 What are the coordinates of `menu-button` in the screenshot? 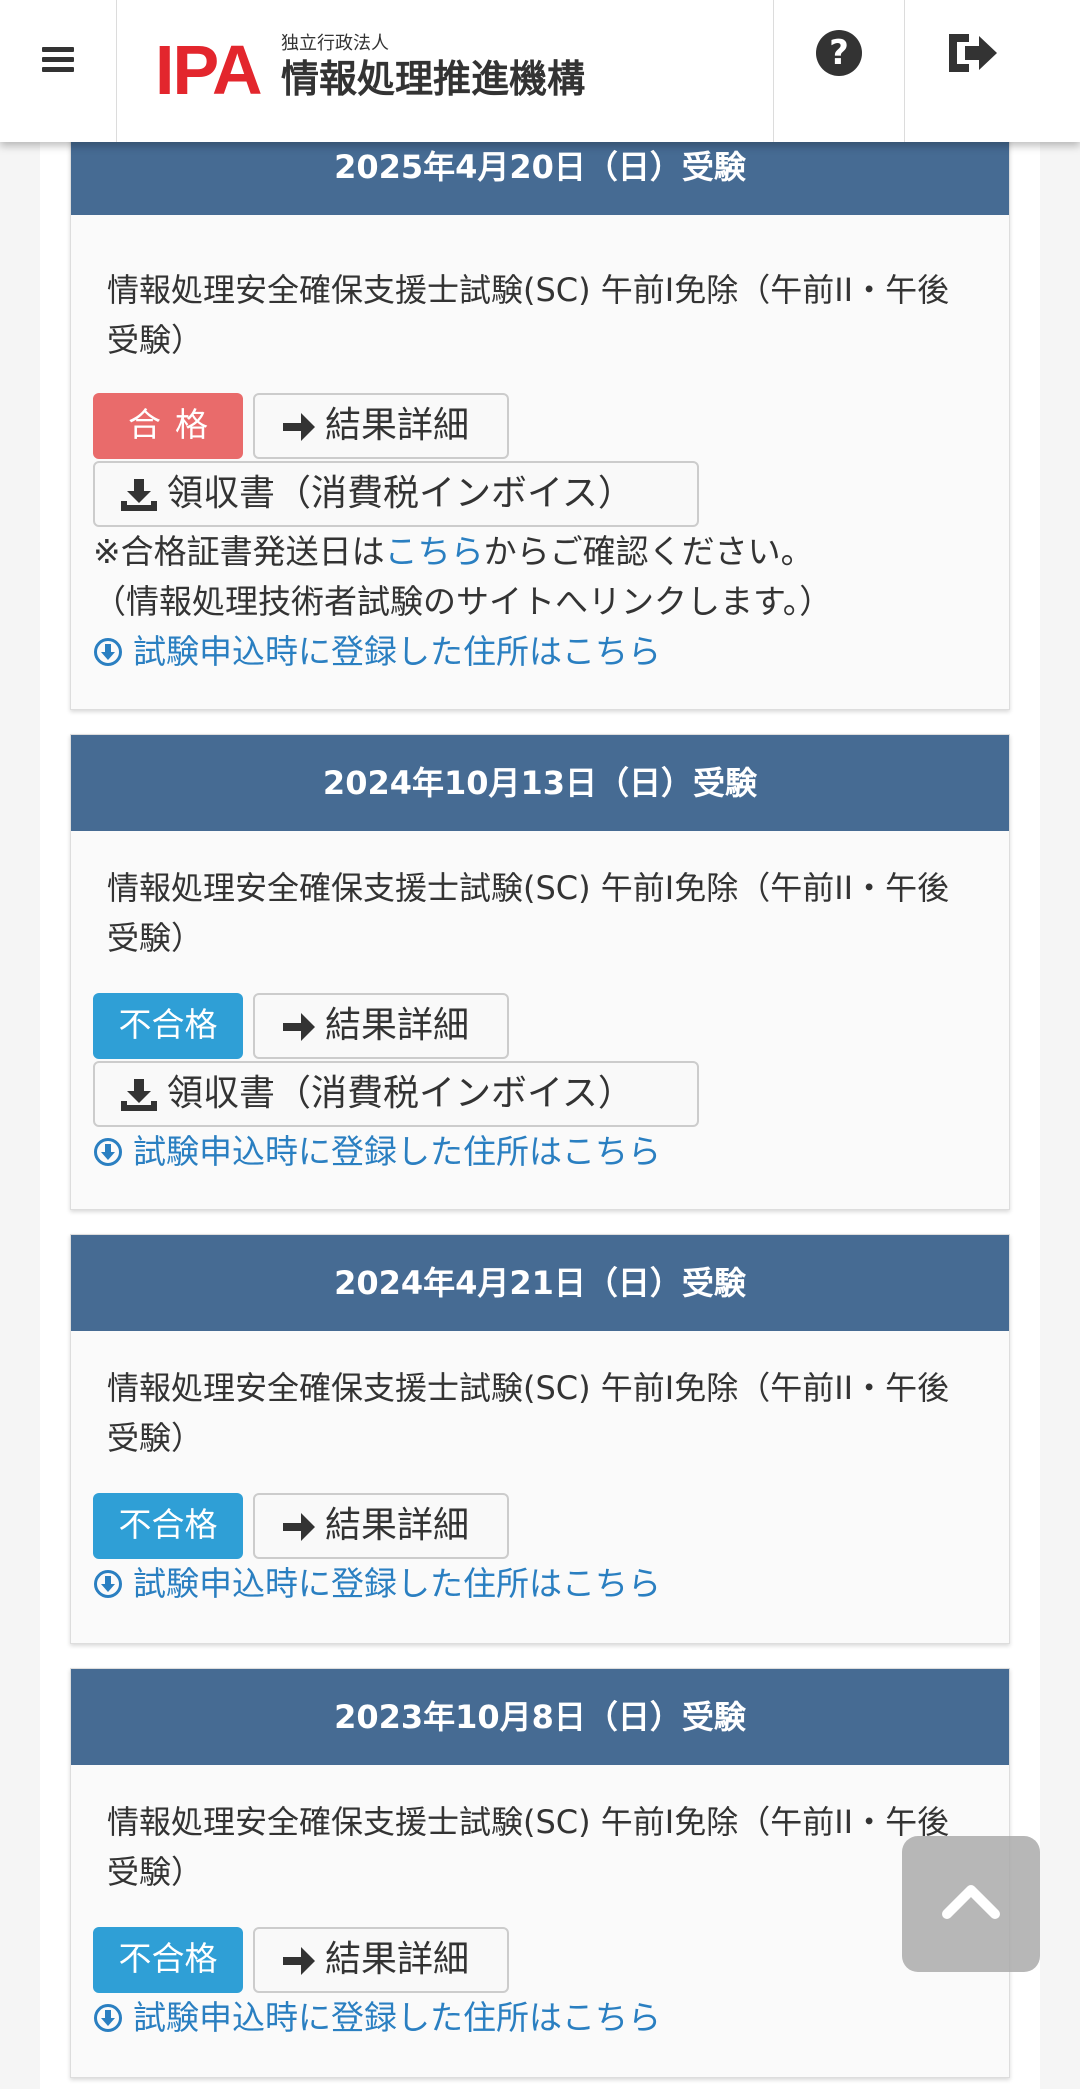 It's located at (58, 71).